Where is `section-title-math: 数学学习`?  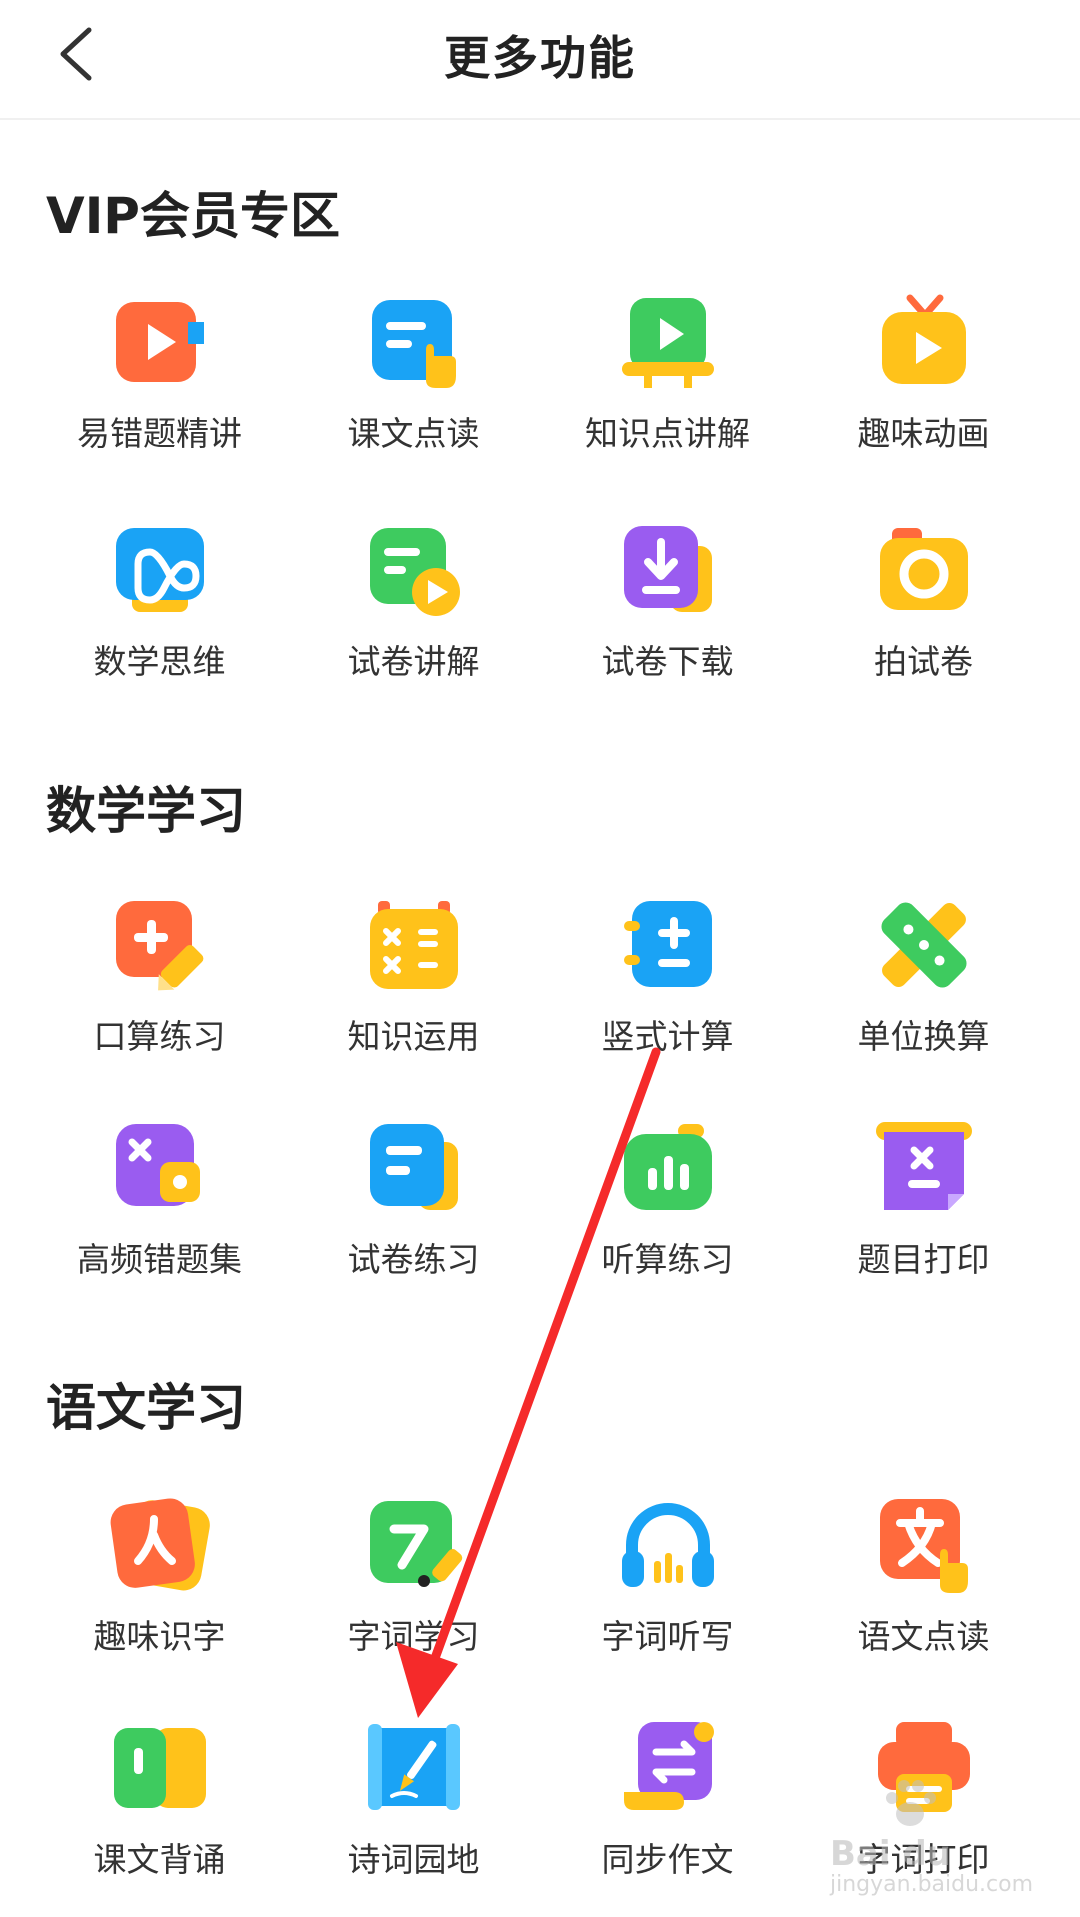
section-title-math: 数学学习 is located at coordinates (146, 811).